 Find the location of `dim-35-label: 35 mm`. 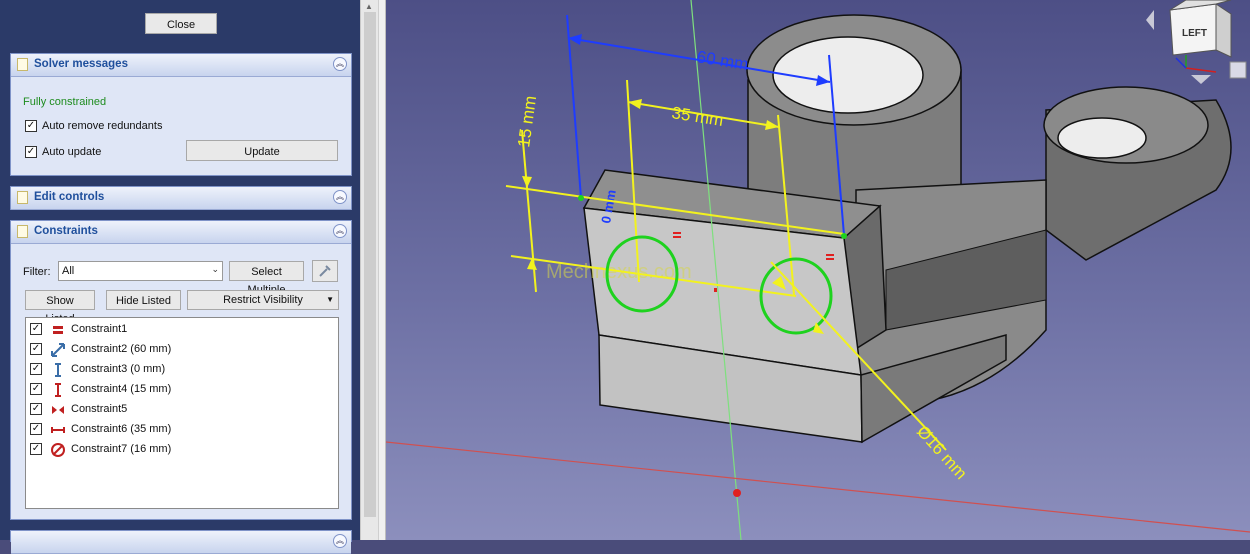

dim-35-label: 35 mm is located at coordinates (697, 116).